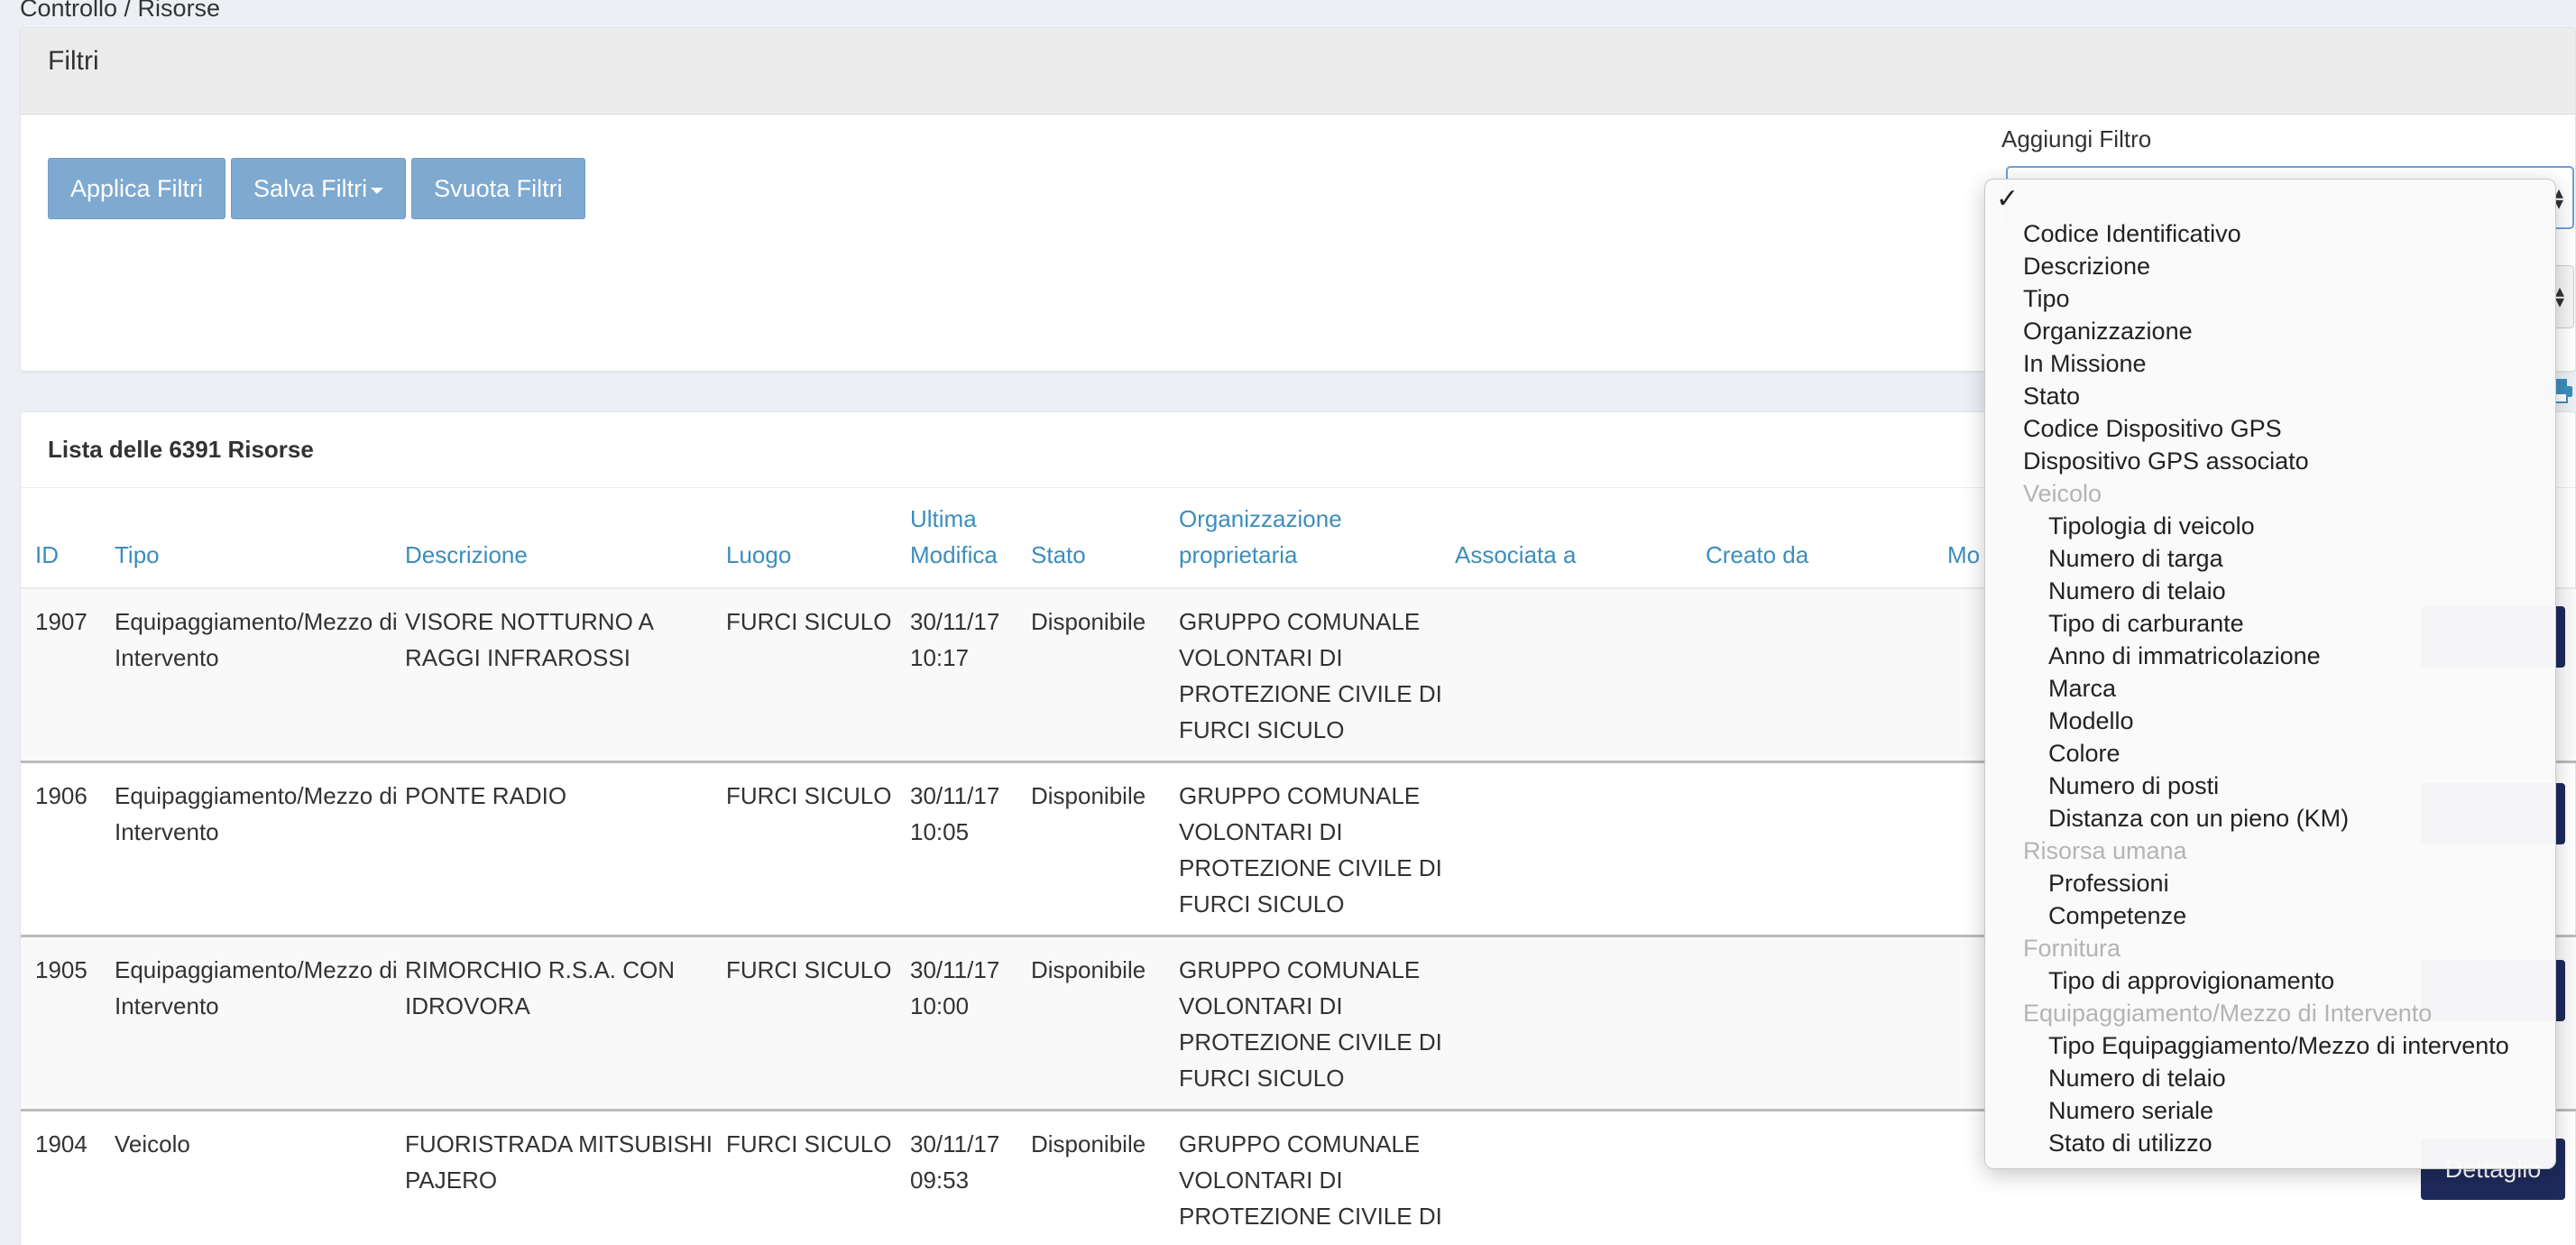 The image size is (2576, 1245). What do you see at coordinates (2270, 623) in the screenshot?
I see `dropdown-option: Tipo di carburante` at bounding box center [2270, 623].